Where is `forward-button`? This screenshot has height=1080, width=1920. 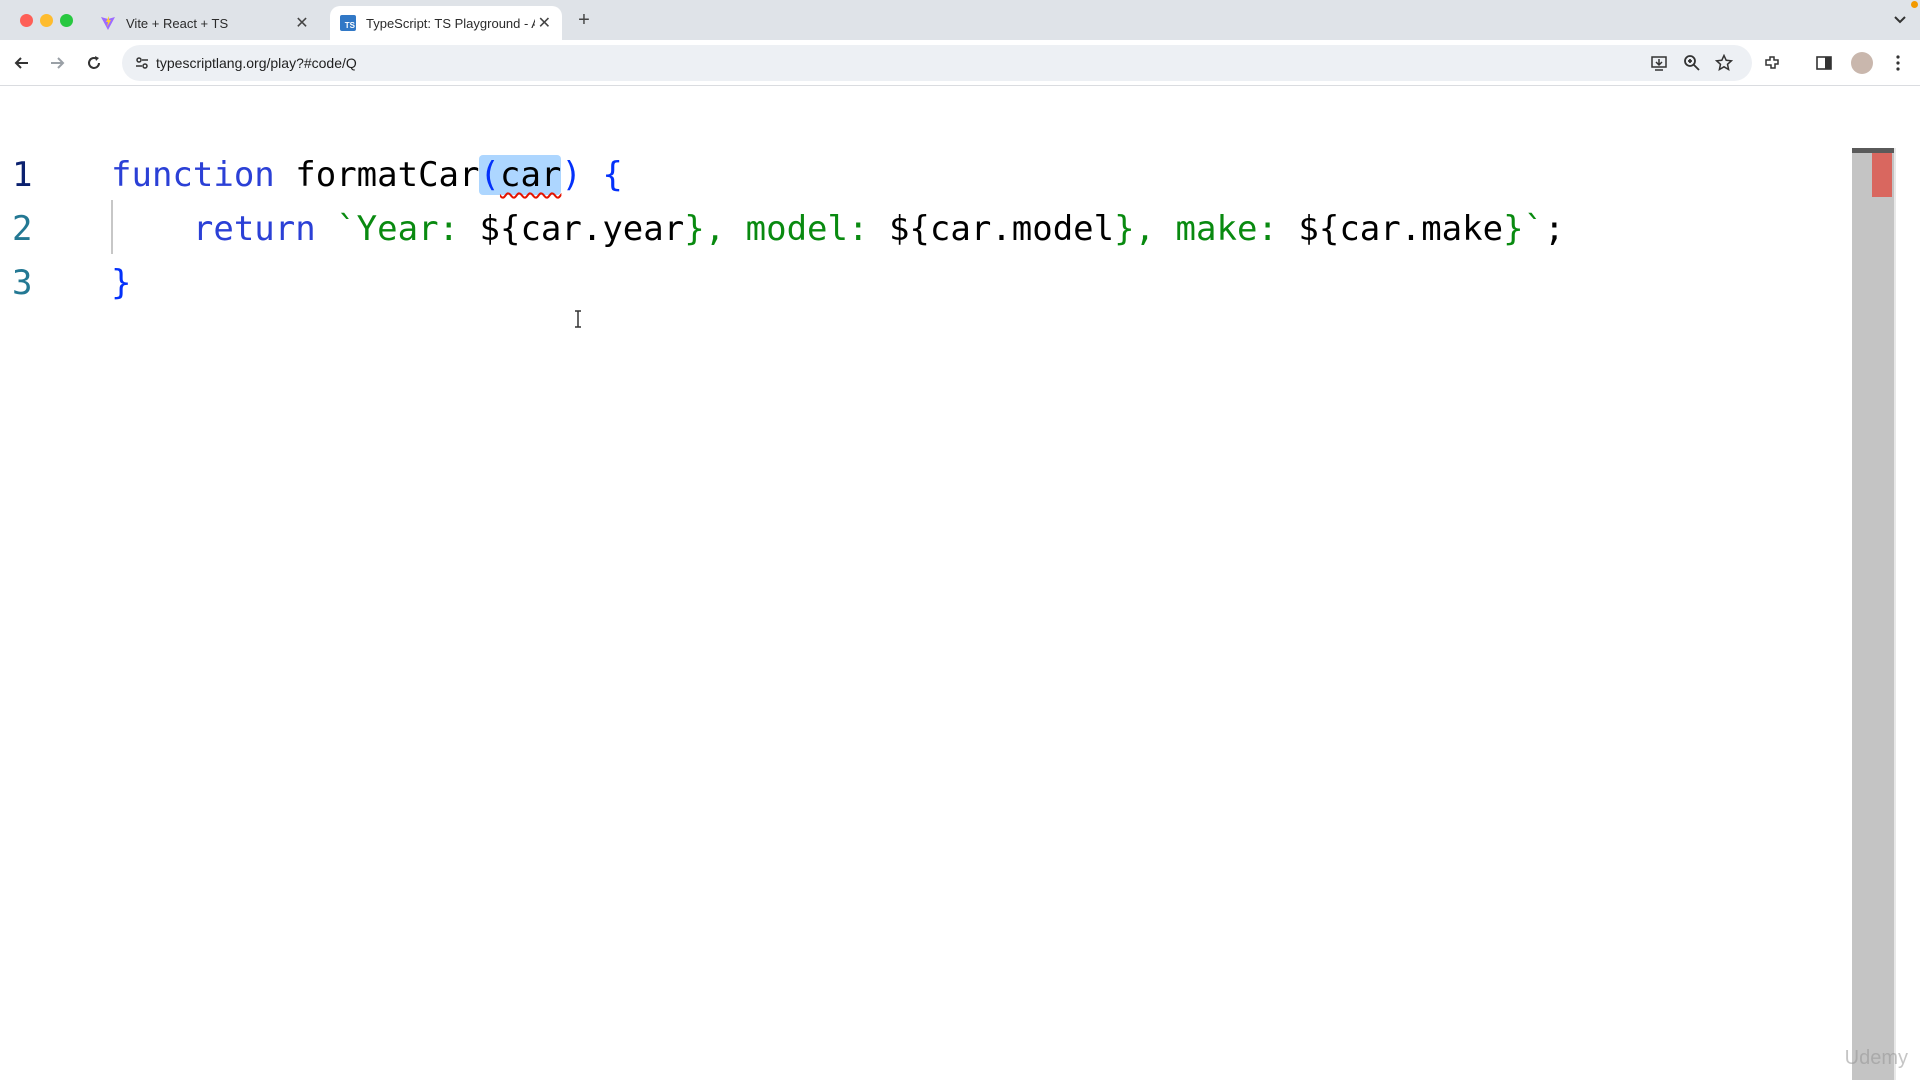
forward-button is located at coordinates (57, 63).